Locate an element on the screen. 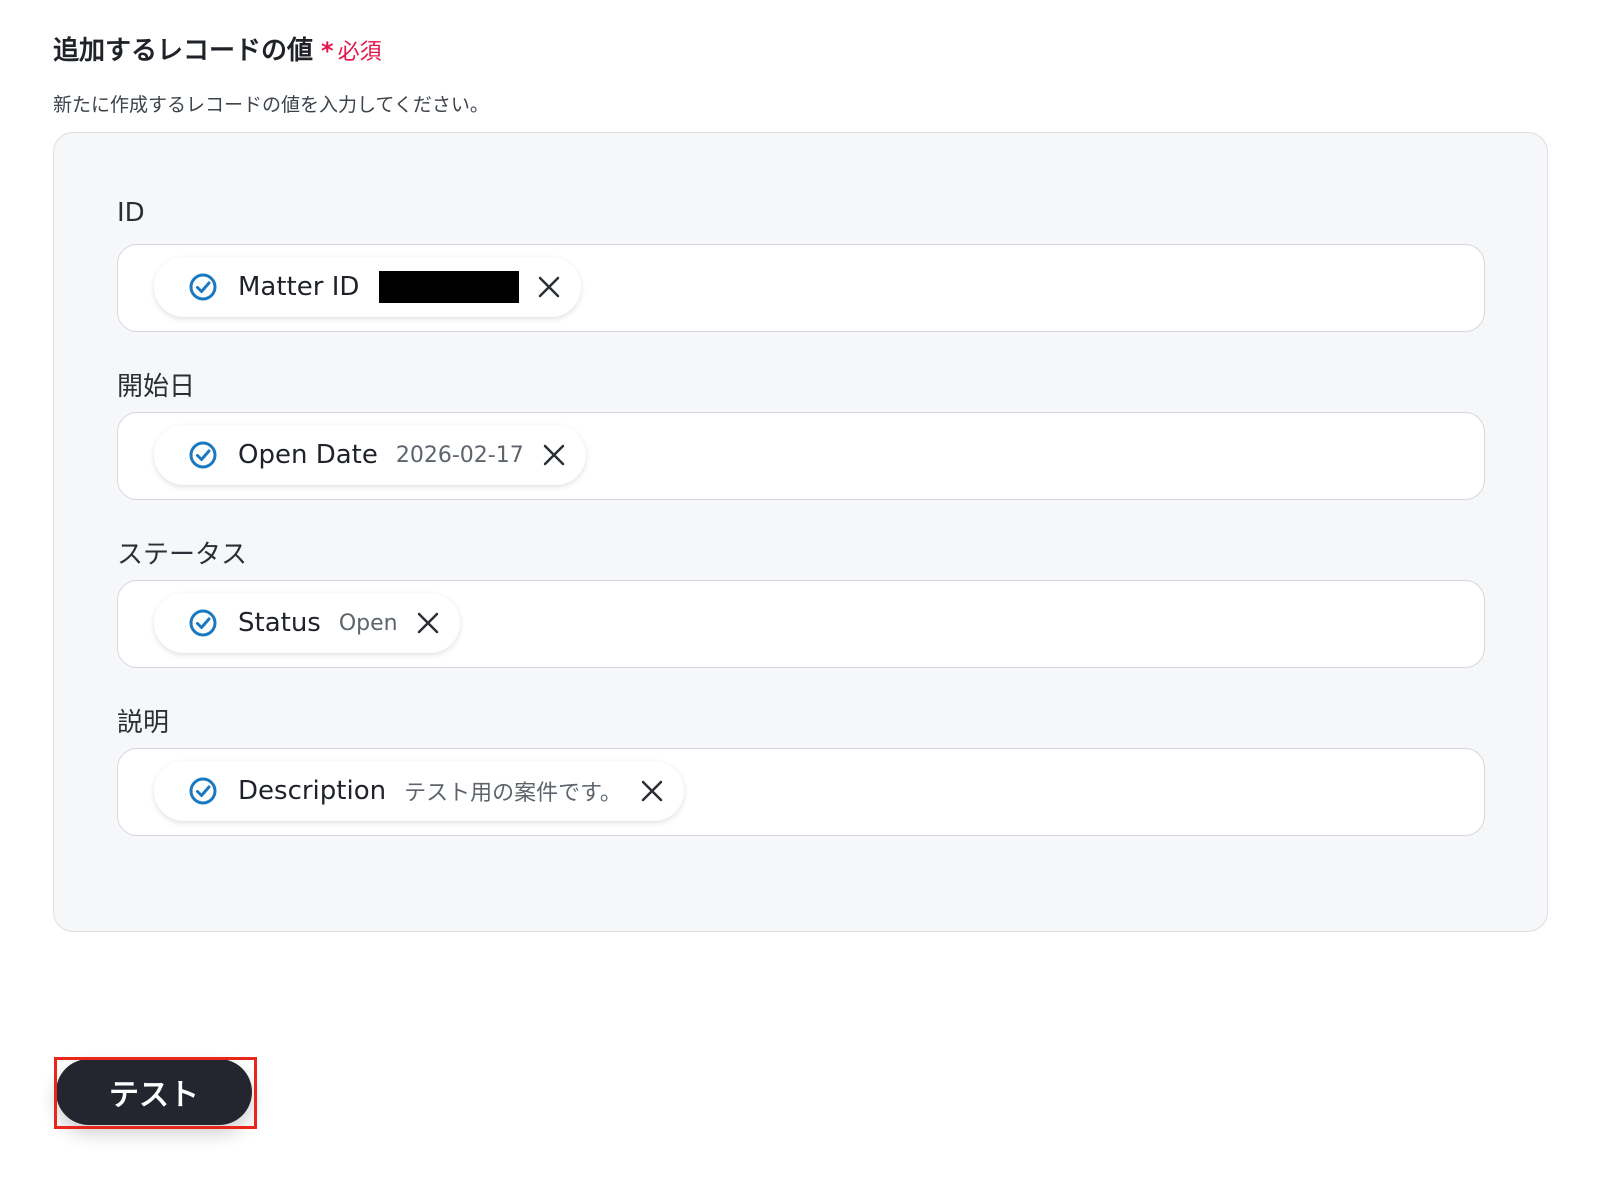 This screenshot has height=1184, width=1600. chip-name: Description is located at coordinates (312, 791).